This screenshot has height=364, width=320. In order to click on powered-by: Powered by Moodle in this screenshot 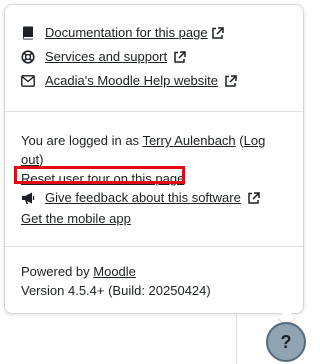, I will do `click(78, 271)`.